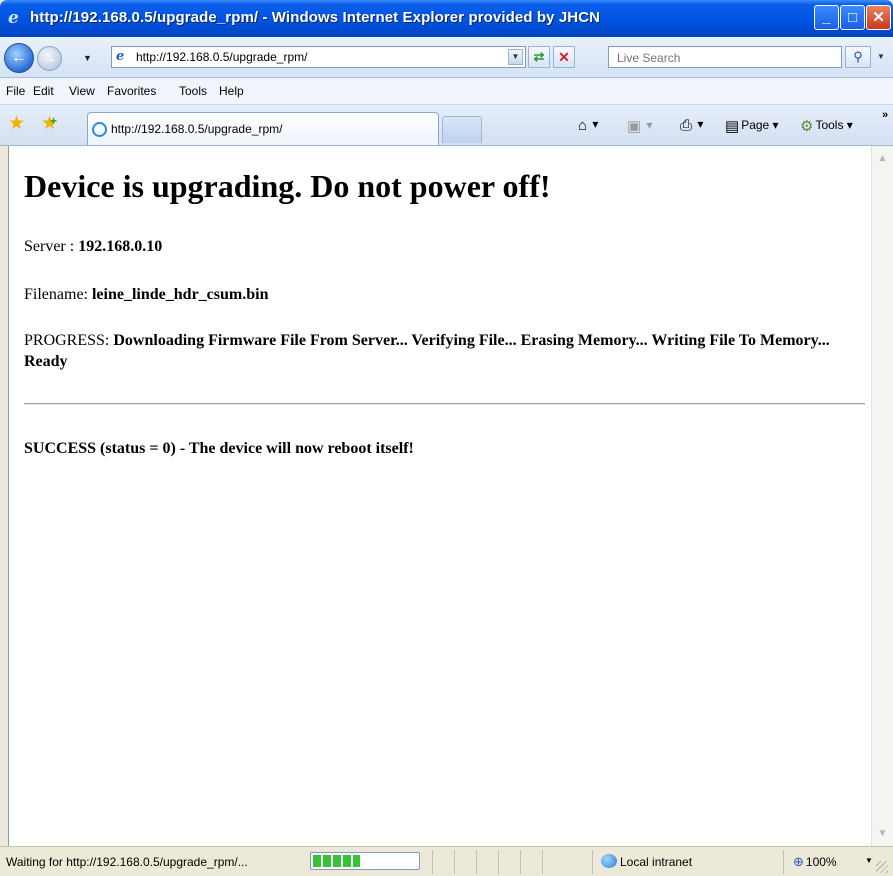  I want to click on scroll-up-icon: ▲, so click(882, 158).